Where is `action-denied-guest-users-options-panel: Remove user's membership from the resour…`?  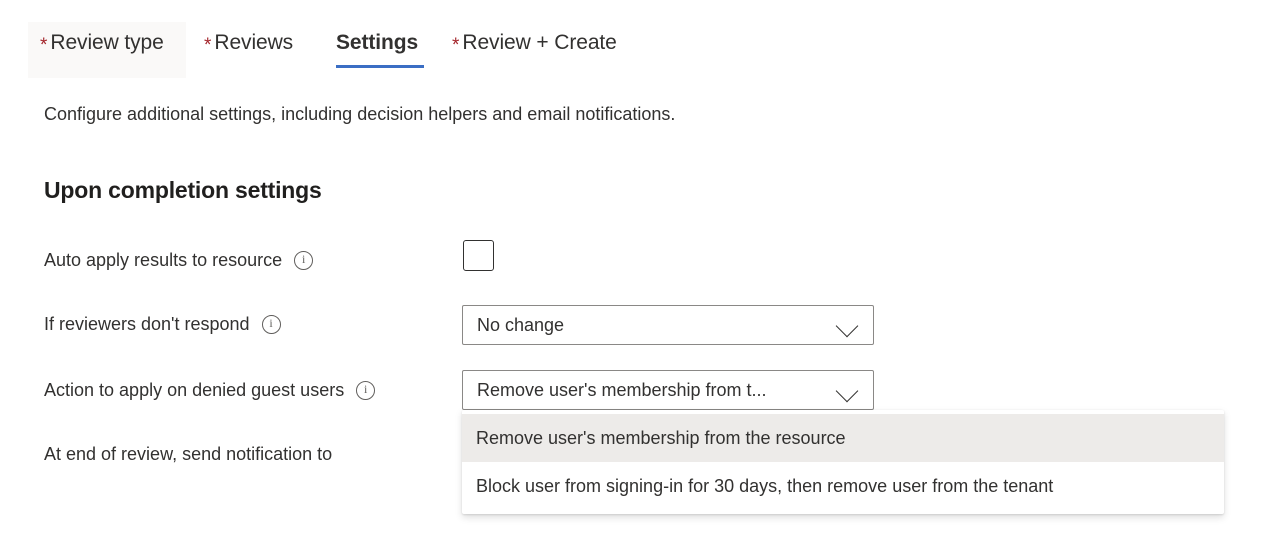 action-denied-guest-users-options-panel: Remove user's membership from the resour… is located at coordinates (843, 462).